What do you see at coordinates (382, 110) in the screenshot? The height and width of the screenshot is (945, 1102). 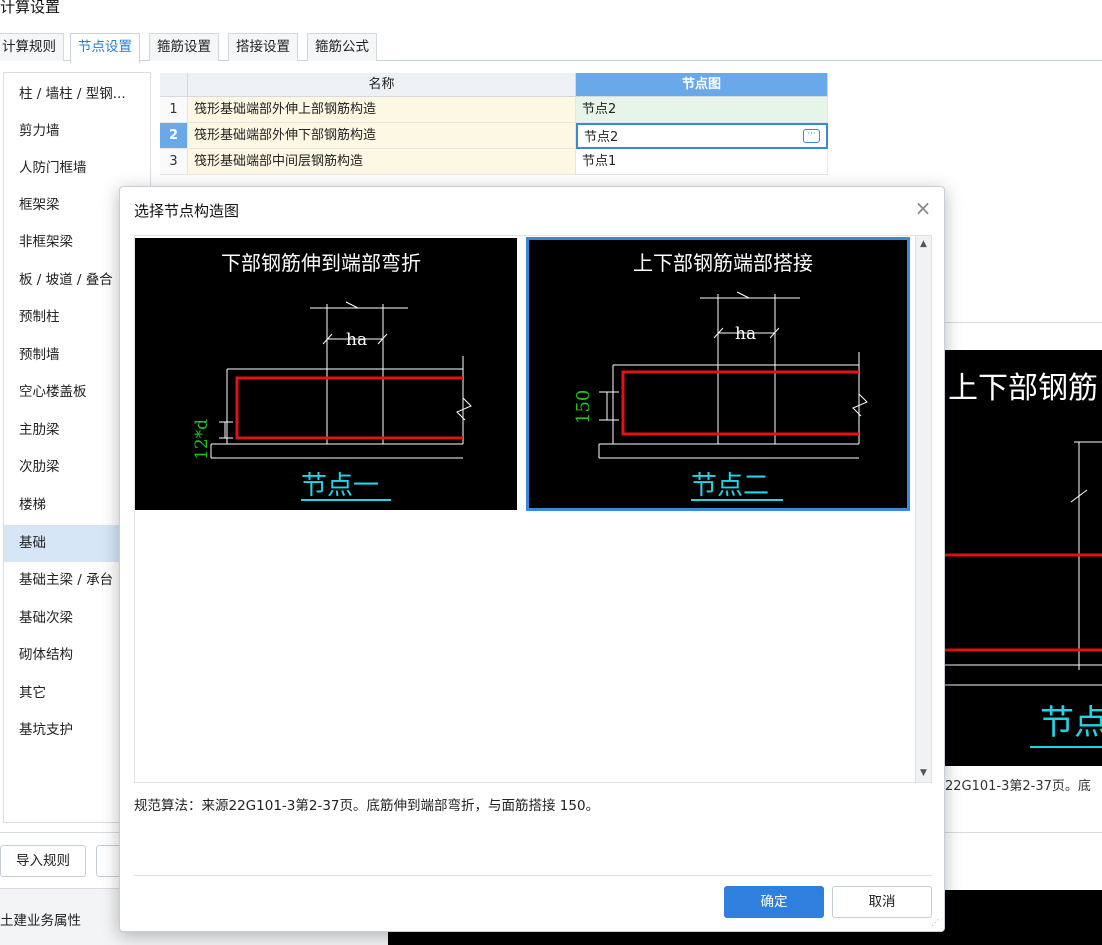 I see `table-cell-name: 筏形基础端部外伸上部钢筋构造` at bounding box center [382, 110].